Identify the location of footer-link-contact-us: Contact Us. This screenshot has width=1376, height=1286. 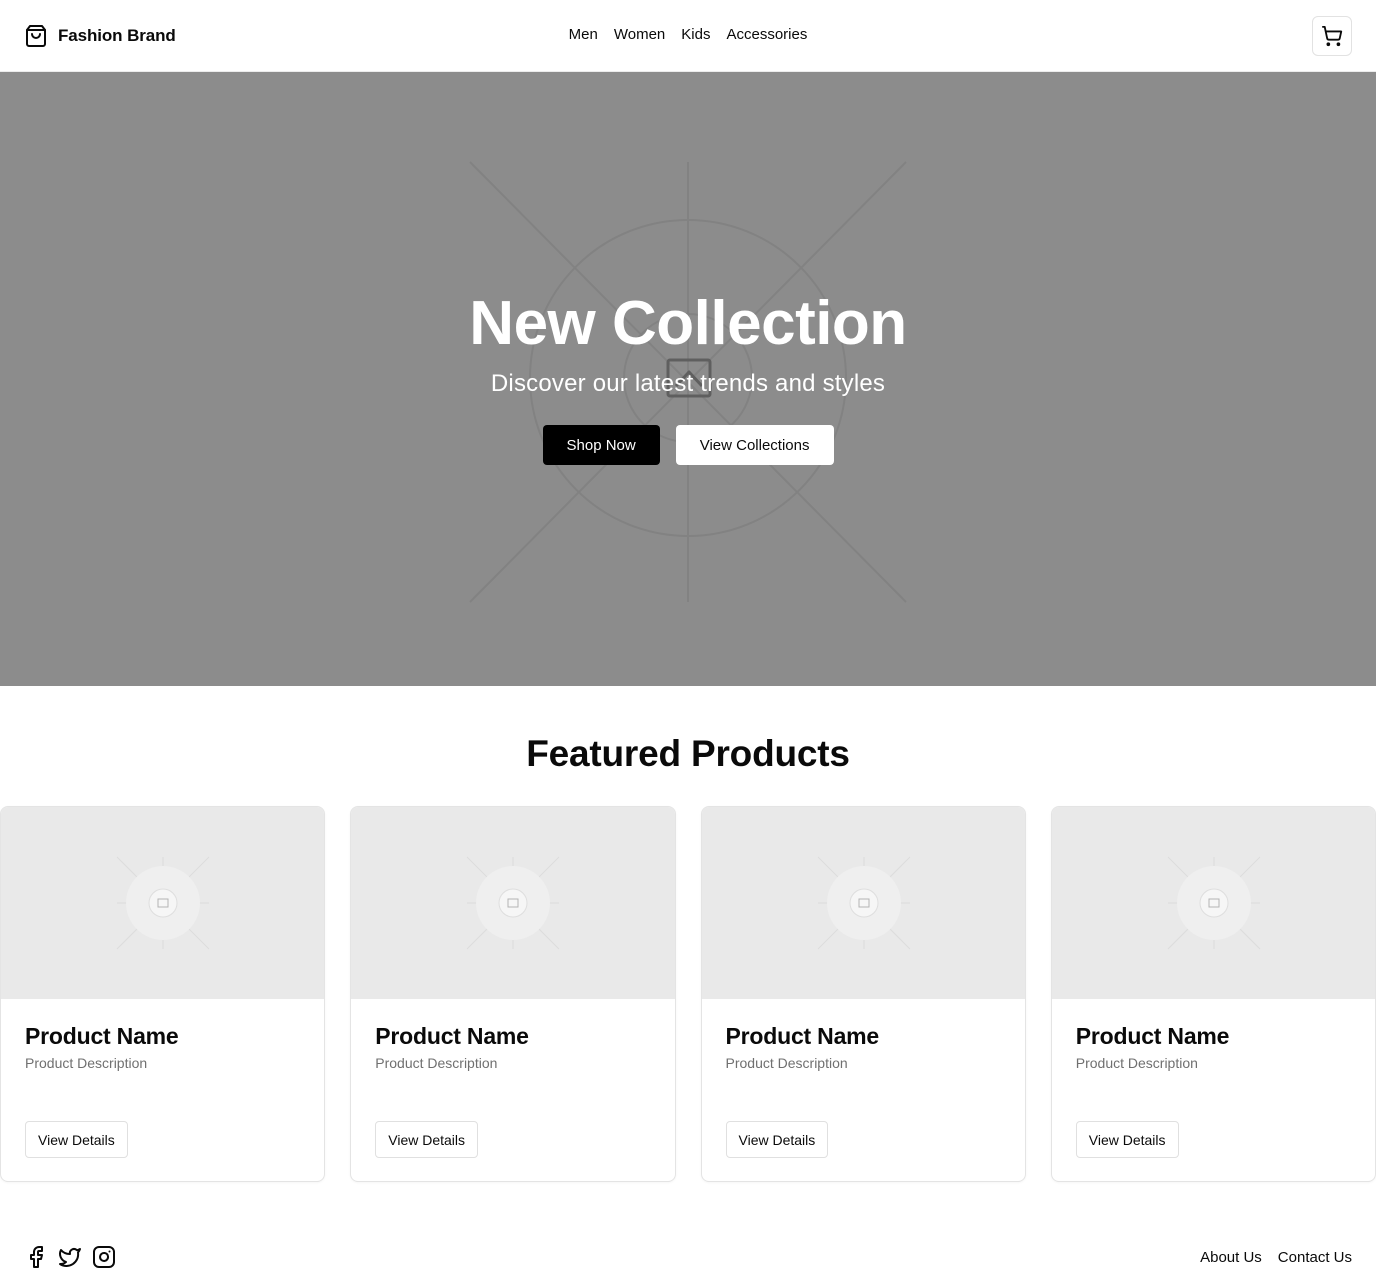
(1315, 1258).